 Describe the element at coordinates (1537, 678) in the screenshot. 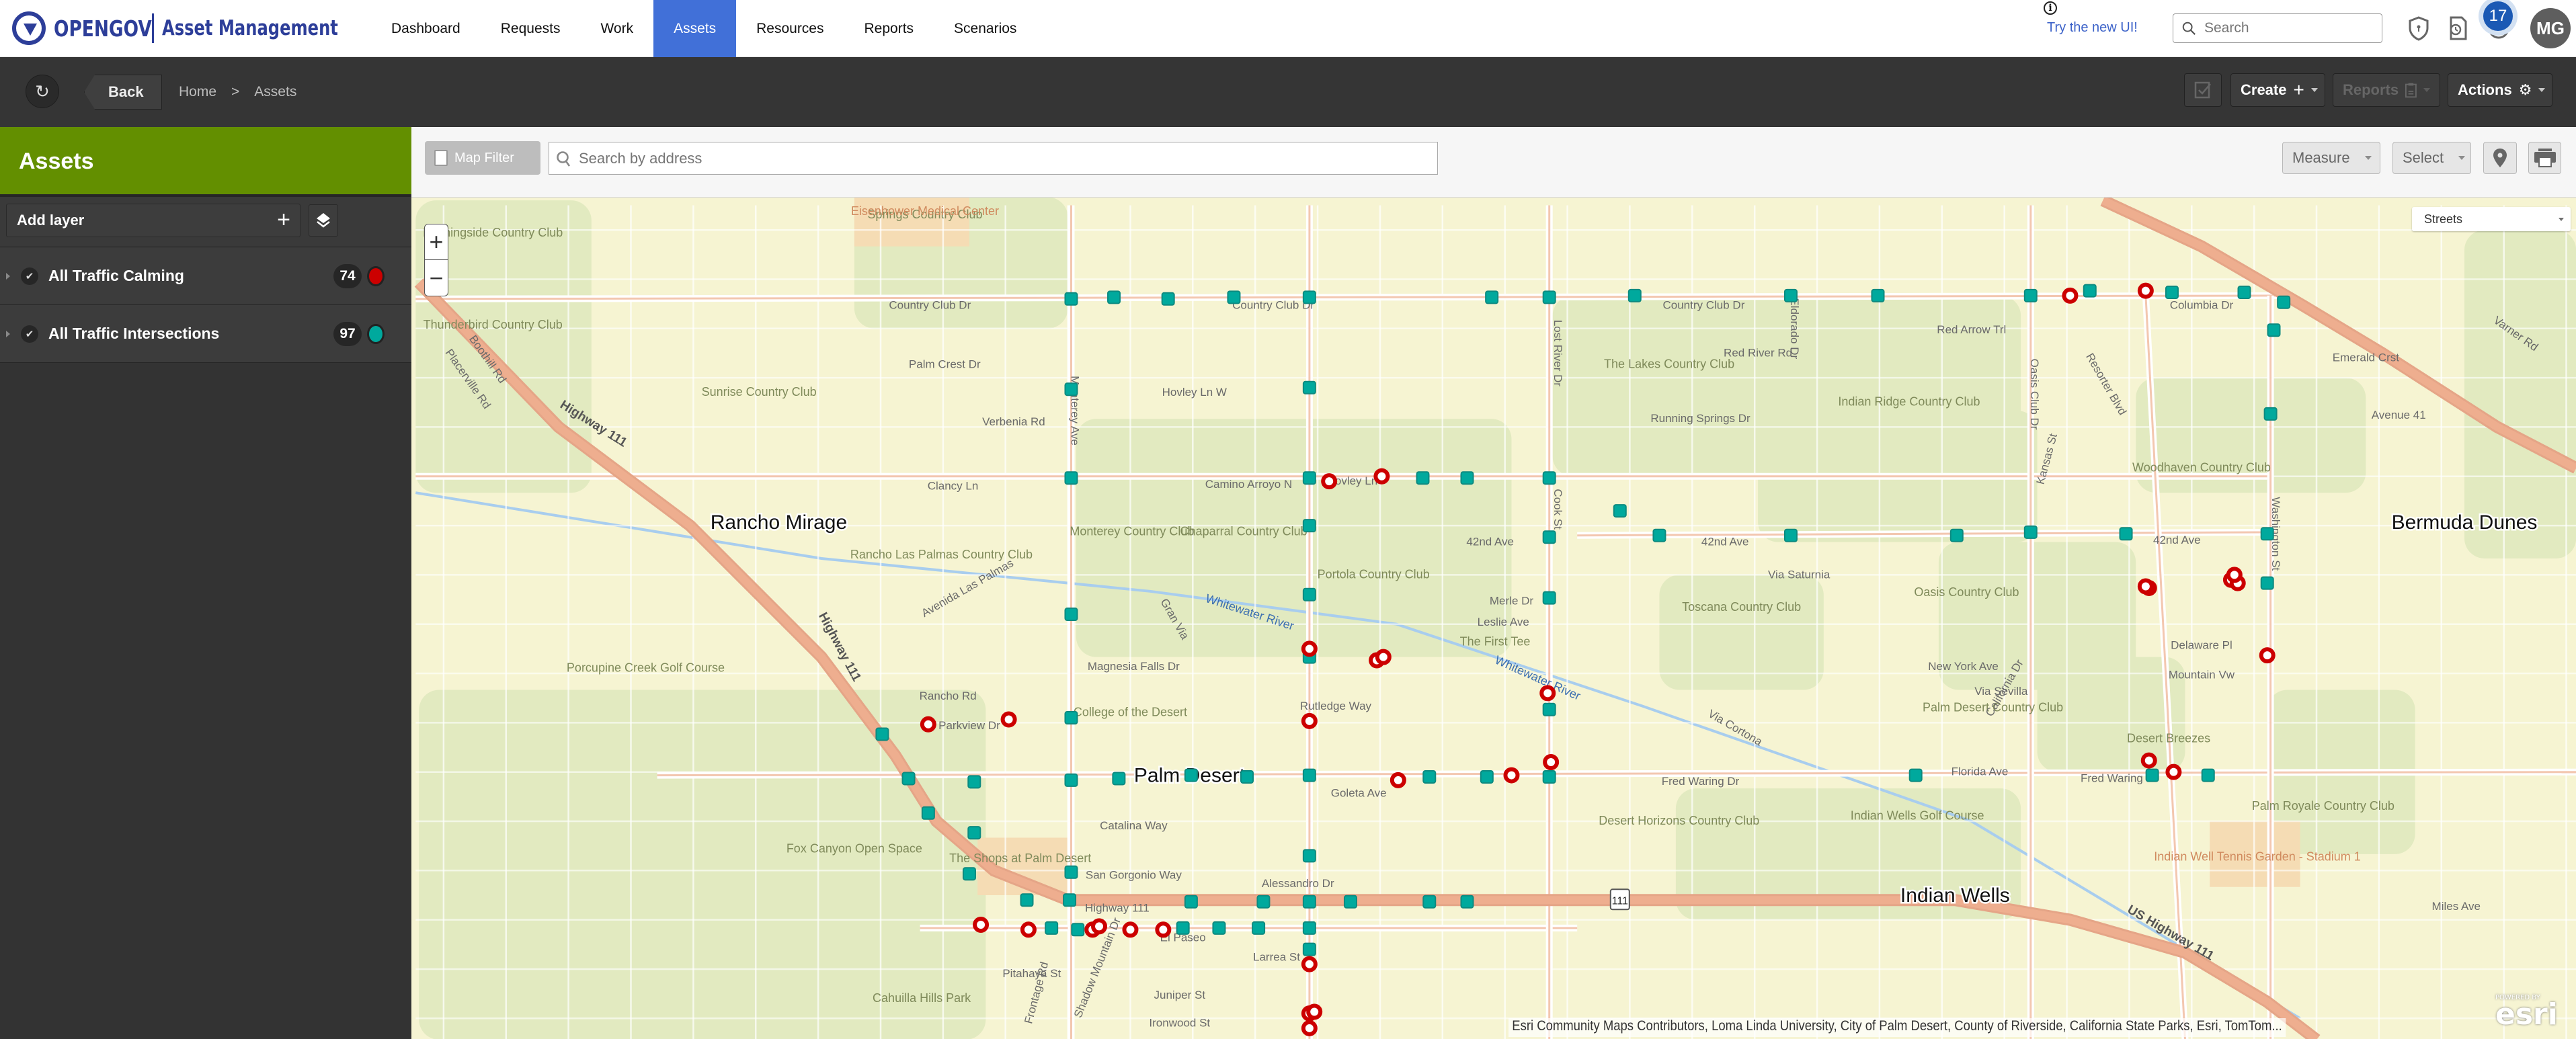

I see `river-label: Whitewater River` at that location.